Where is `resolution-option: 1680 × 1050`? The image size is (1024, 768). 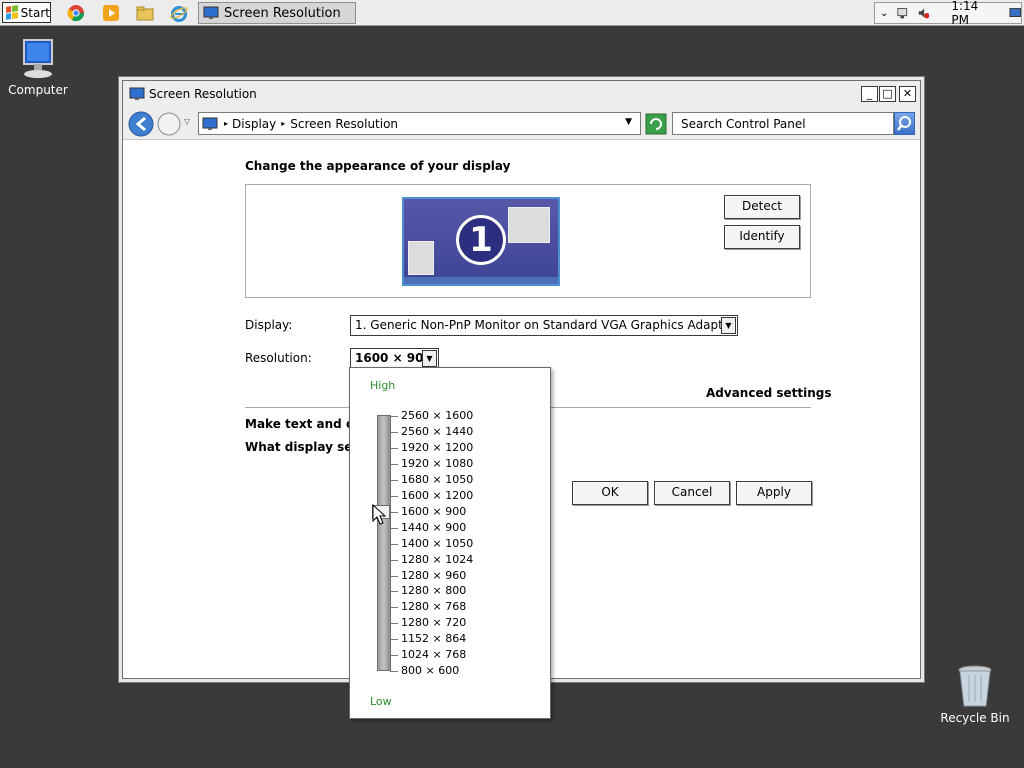 resolution-option: 1680 × 1050 is located at coordinates (437, 480).